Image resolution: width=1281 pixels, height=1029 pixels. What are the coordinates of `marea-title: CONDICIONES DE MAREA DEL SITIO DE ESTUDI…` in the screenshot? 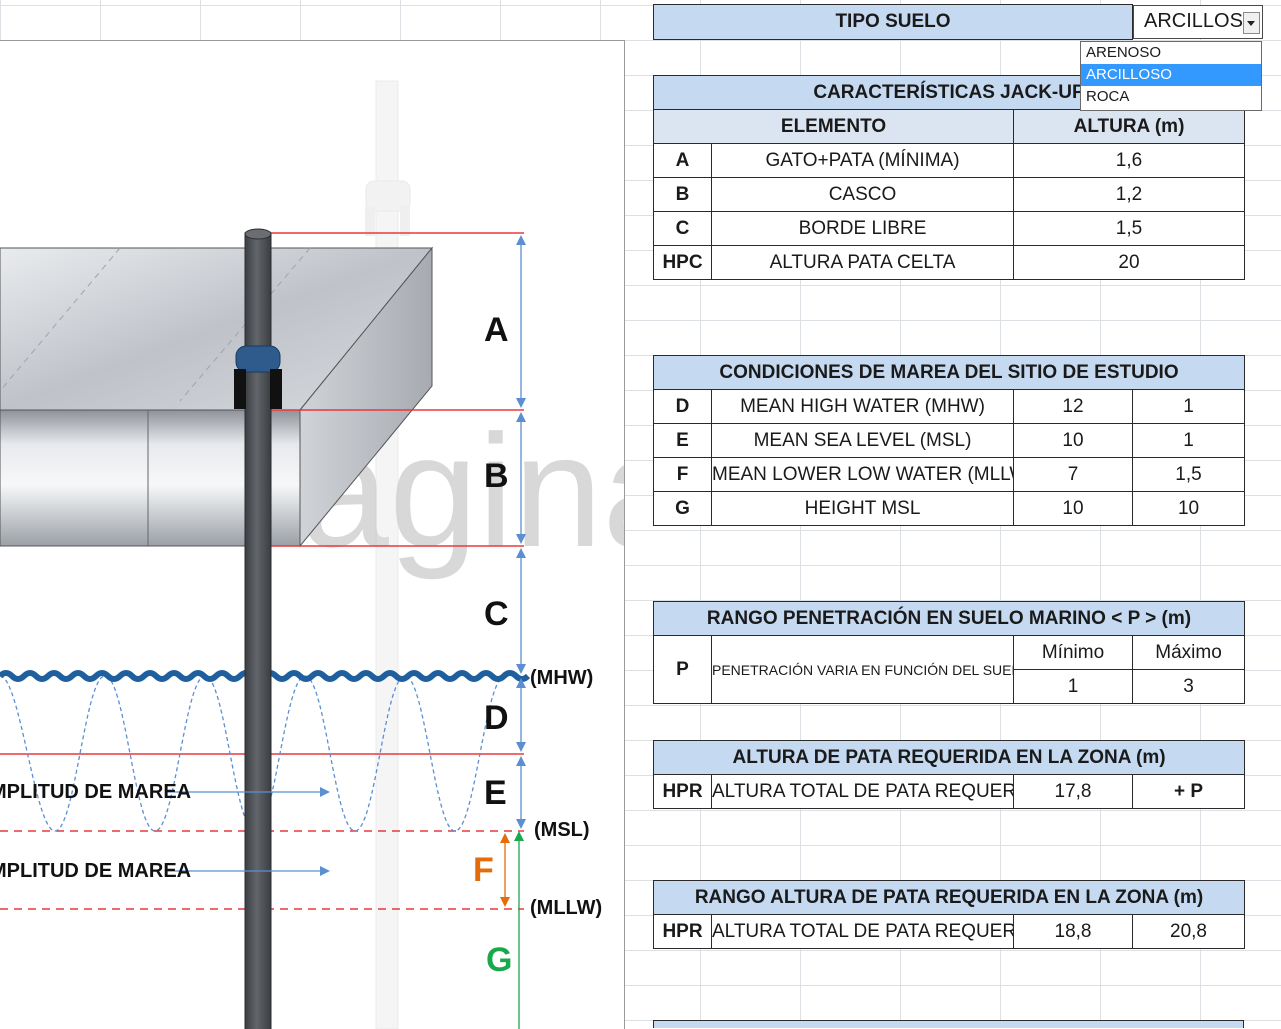 It's located at (949, 372).